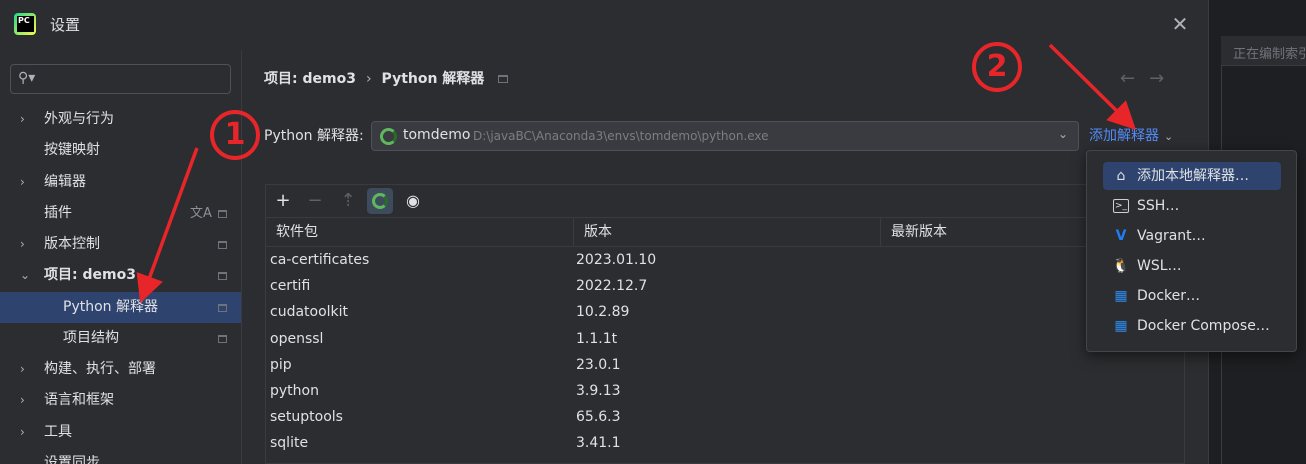 The width and height of the screenshot is (1306, 464). What do you see at coordinates (120, 213) in the screenshot?
I see `sidebar-item-plugins: 插件 文A` at bounding box center [120, 213].